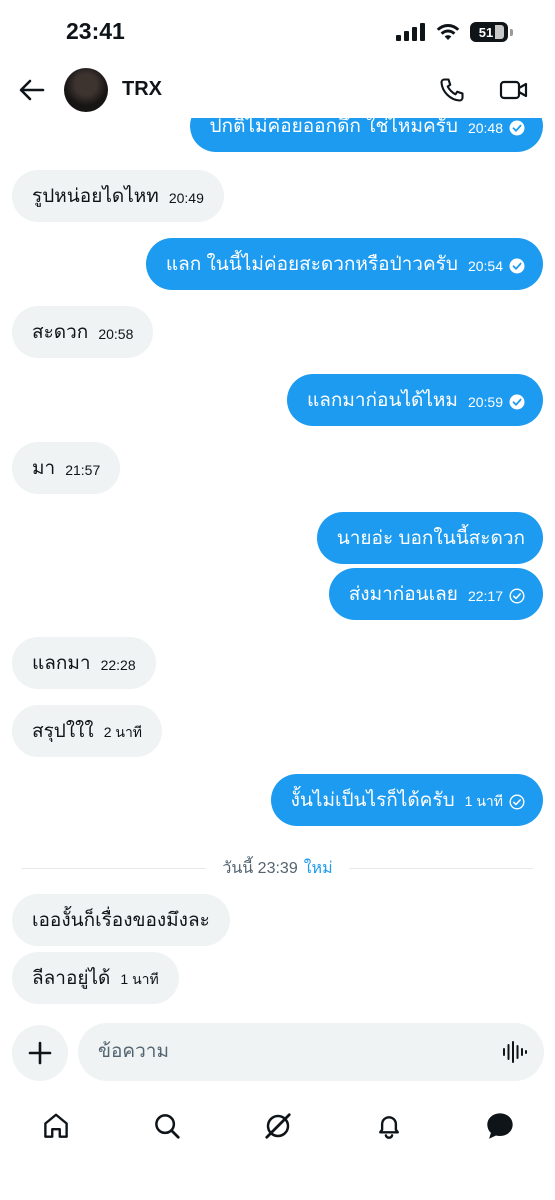  What do you see at coordinates (333, 127) in the screenshot?
I see `message-text: ปกติไม่ค่อยออกดึก ใช่ไหมครับ` at bounding box center [333, 127].